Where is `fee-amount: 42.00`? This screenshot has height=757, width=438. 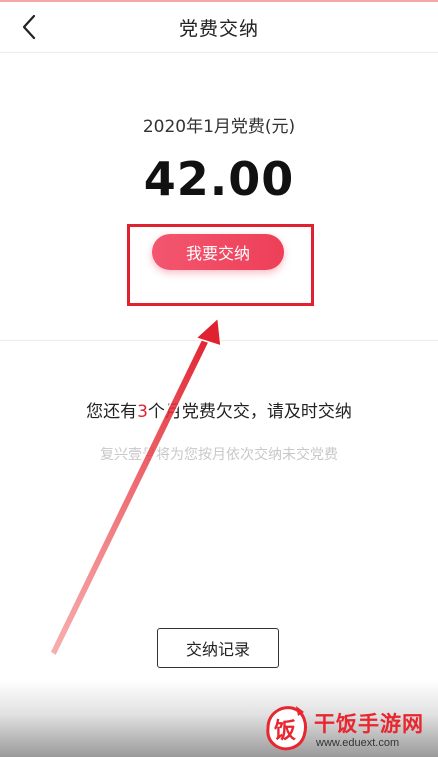 fee-amount: 42.00 is located at coordinates (219, 179).